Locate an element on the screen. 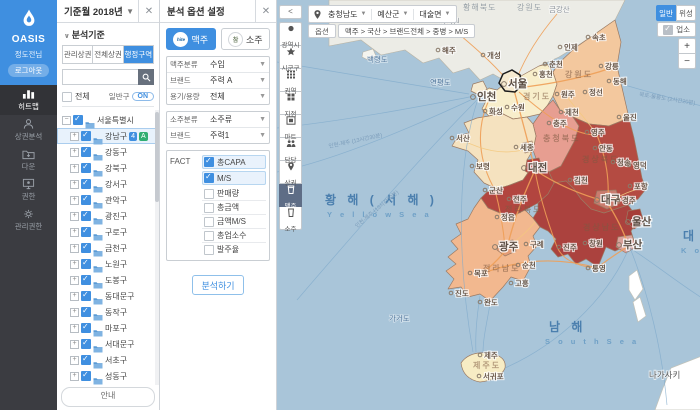  tree-item-강남구: +강남구4A is located at coordinates (108, 136).